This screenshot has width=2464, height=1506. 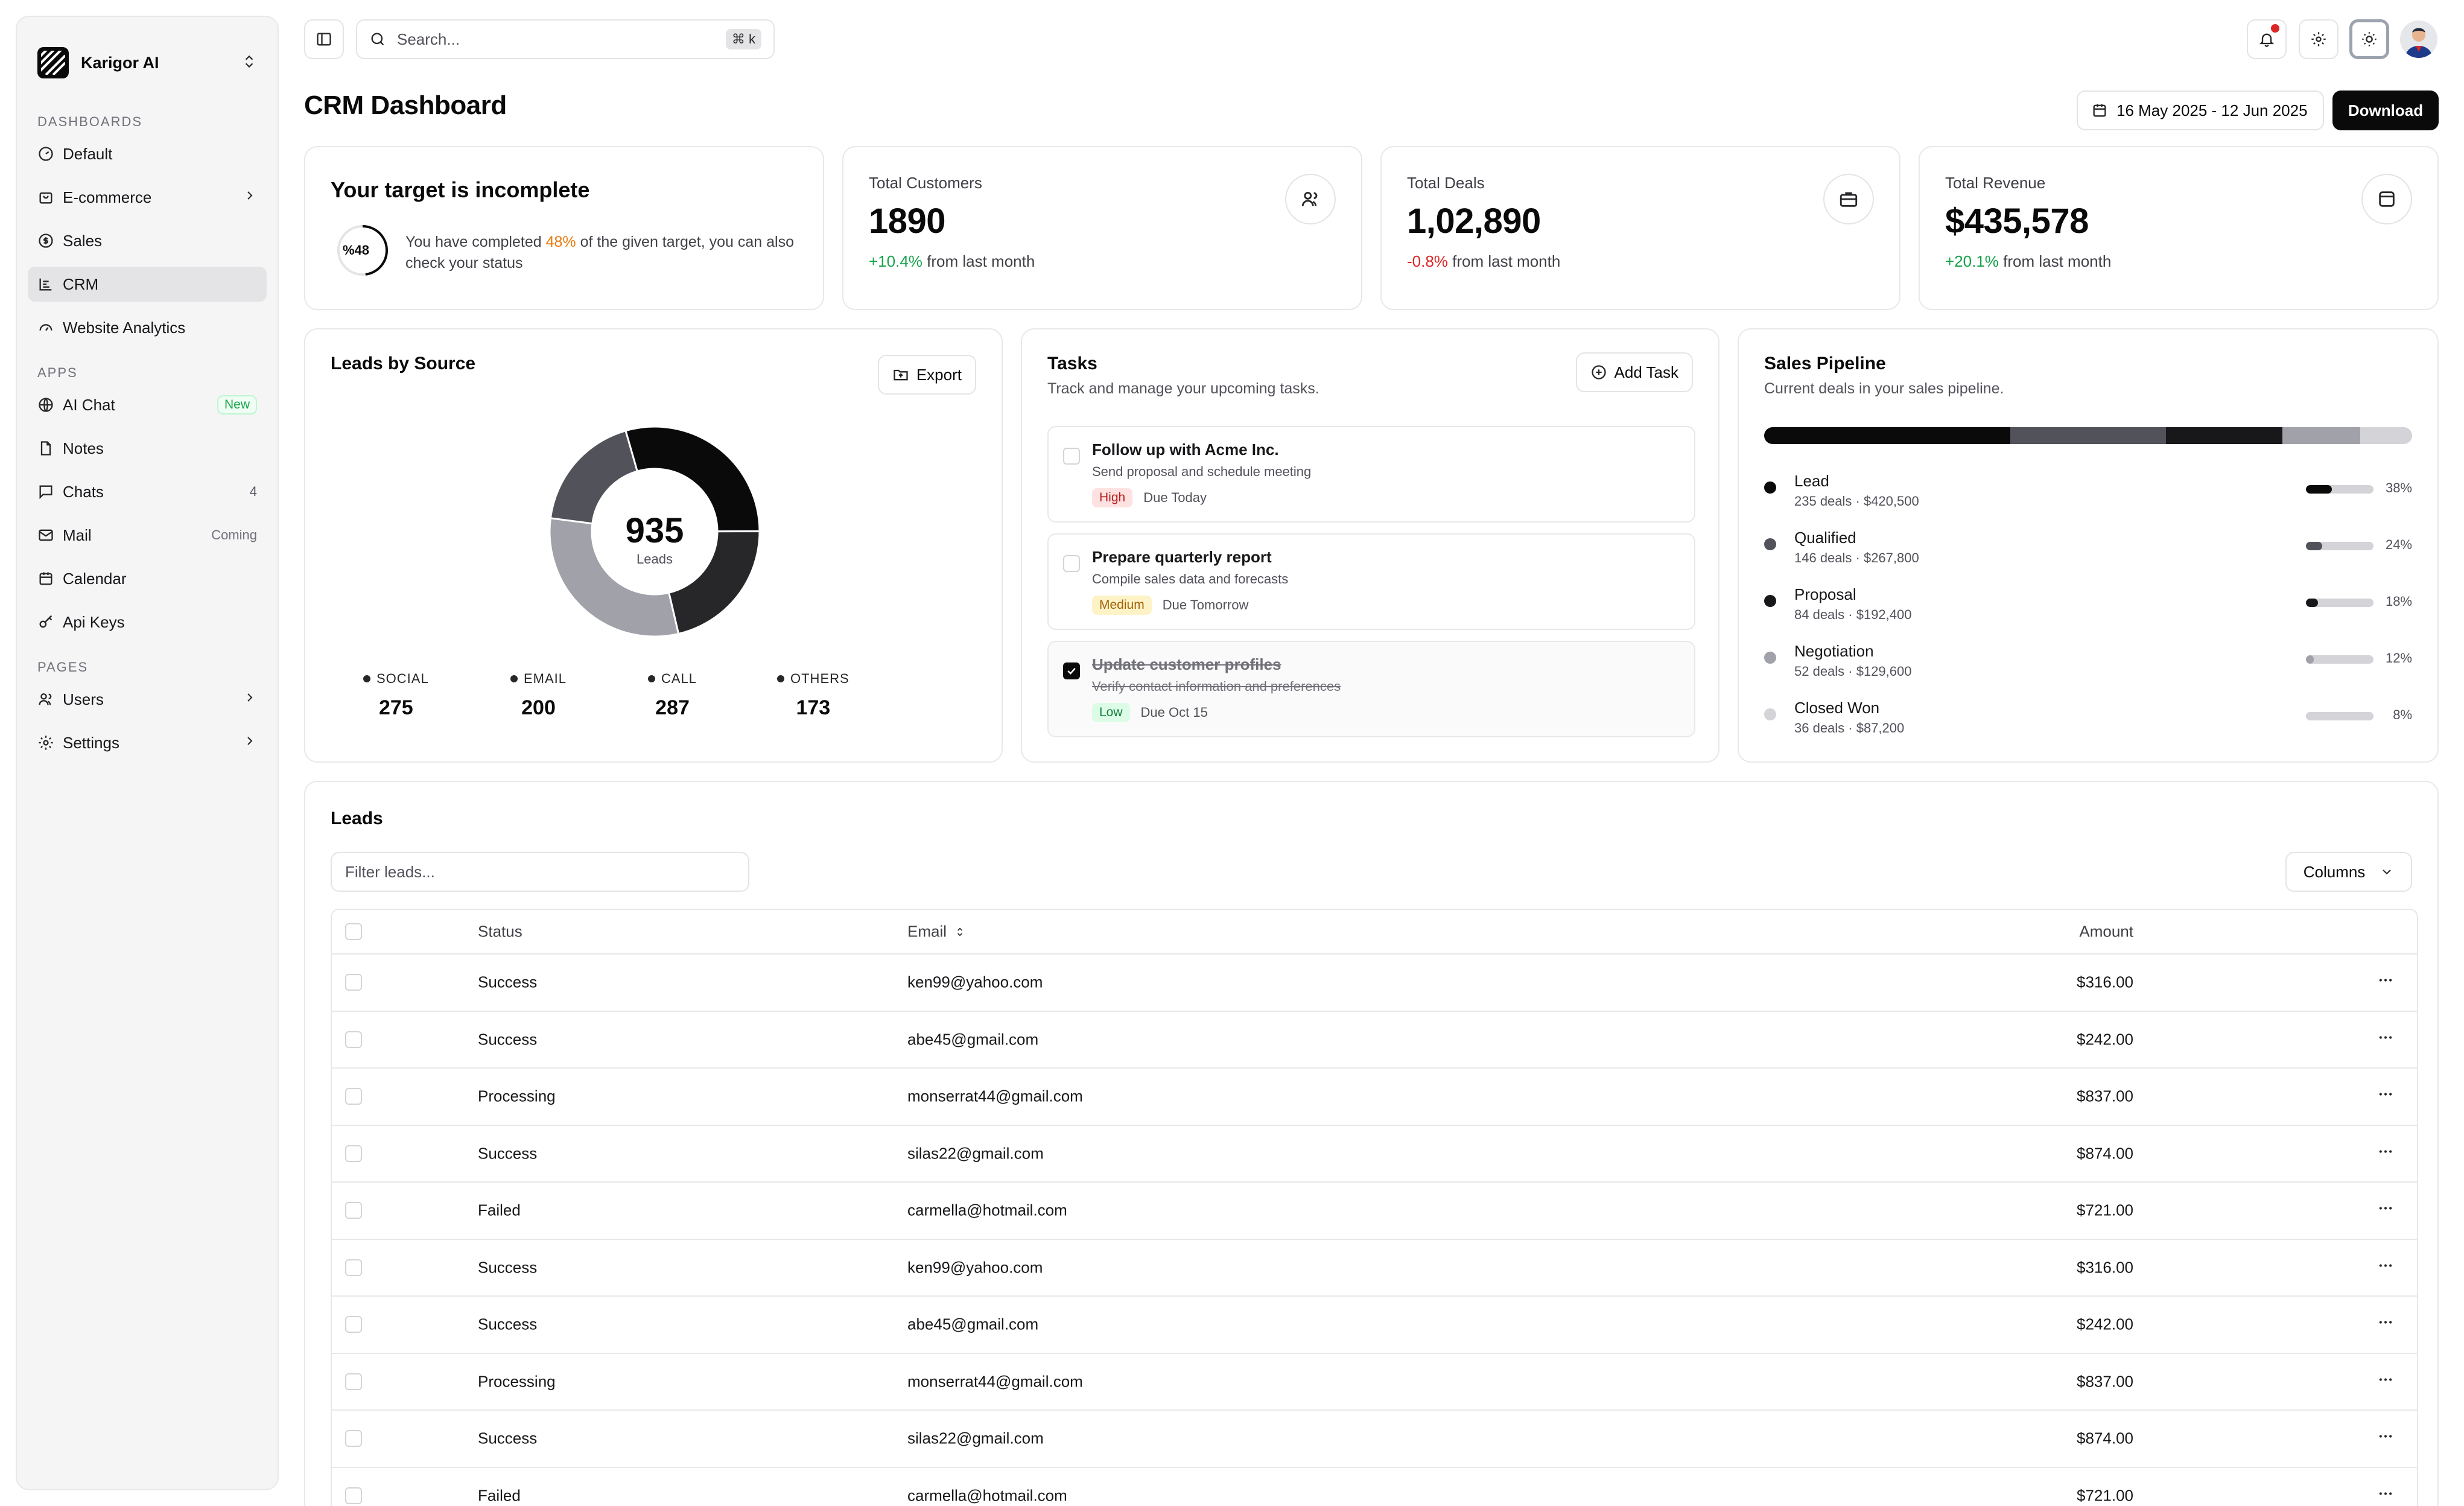 I want to click on task-meta: Medium Due Tomorrow, so click(x=1385, y=605).